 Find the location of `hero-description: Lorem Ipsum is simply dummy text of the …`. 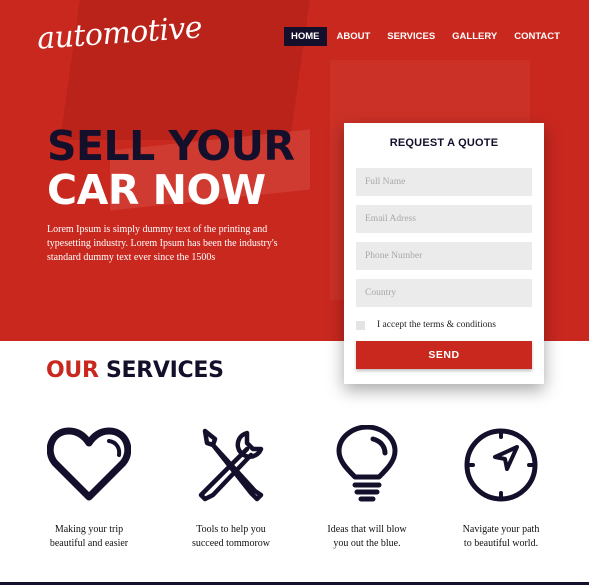

hero-description: Lorem Ipsum is simply dummy text of the … is located at coordinates (162, 243).